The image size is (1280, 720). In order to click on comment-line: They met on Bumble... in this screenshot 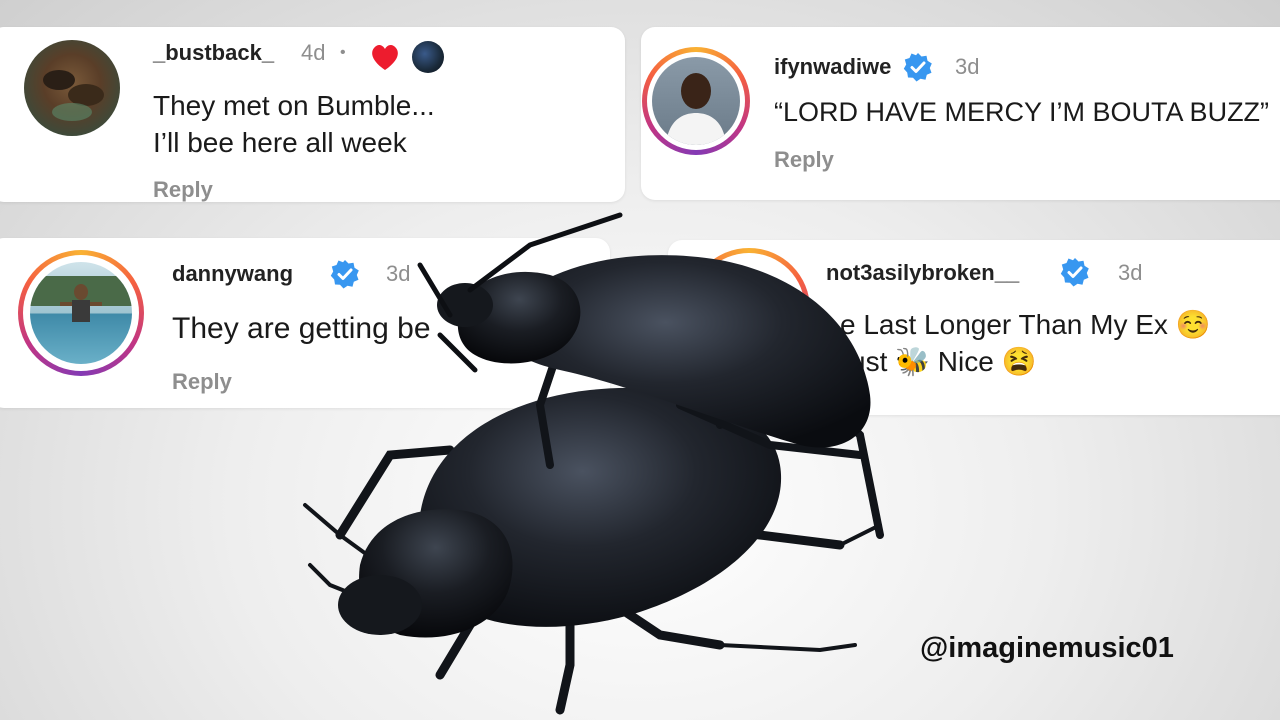, I will do `click(294, 105)`.